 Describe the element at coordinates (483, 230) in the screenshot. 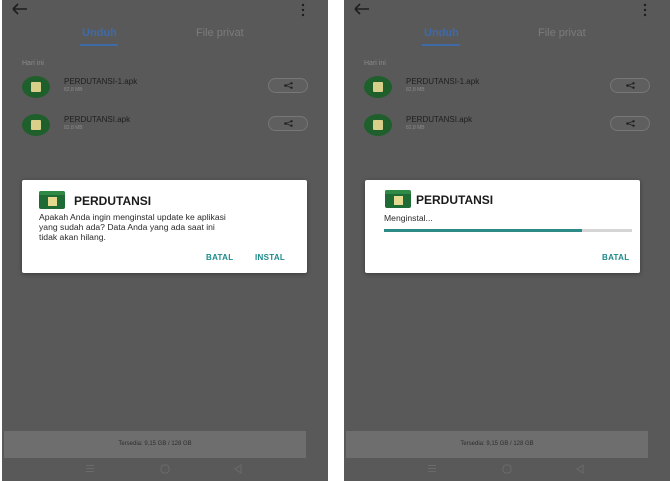

I see `install-progress-fill` at that location.